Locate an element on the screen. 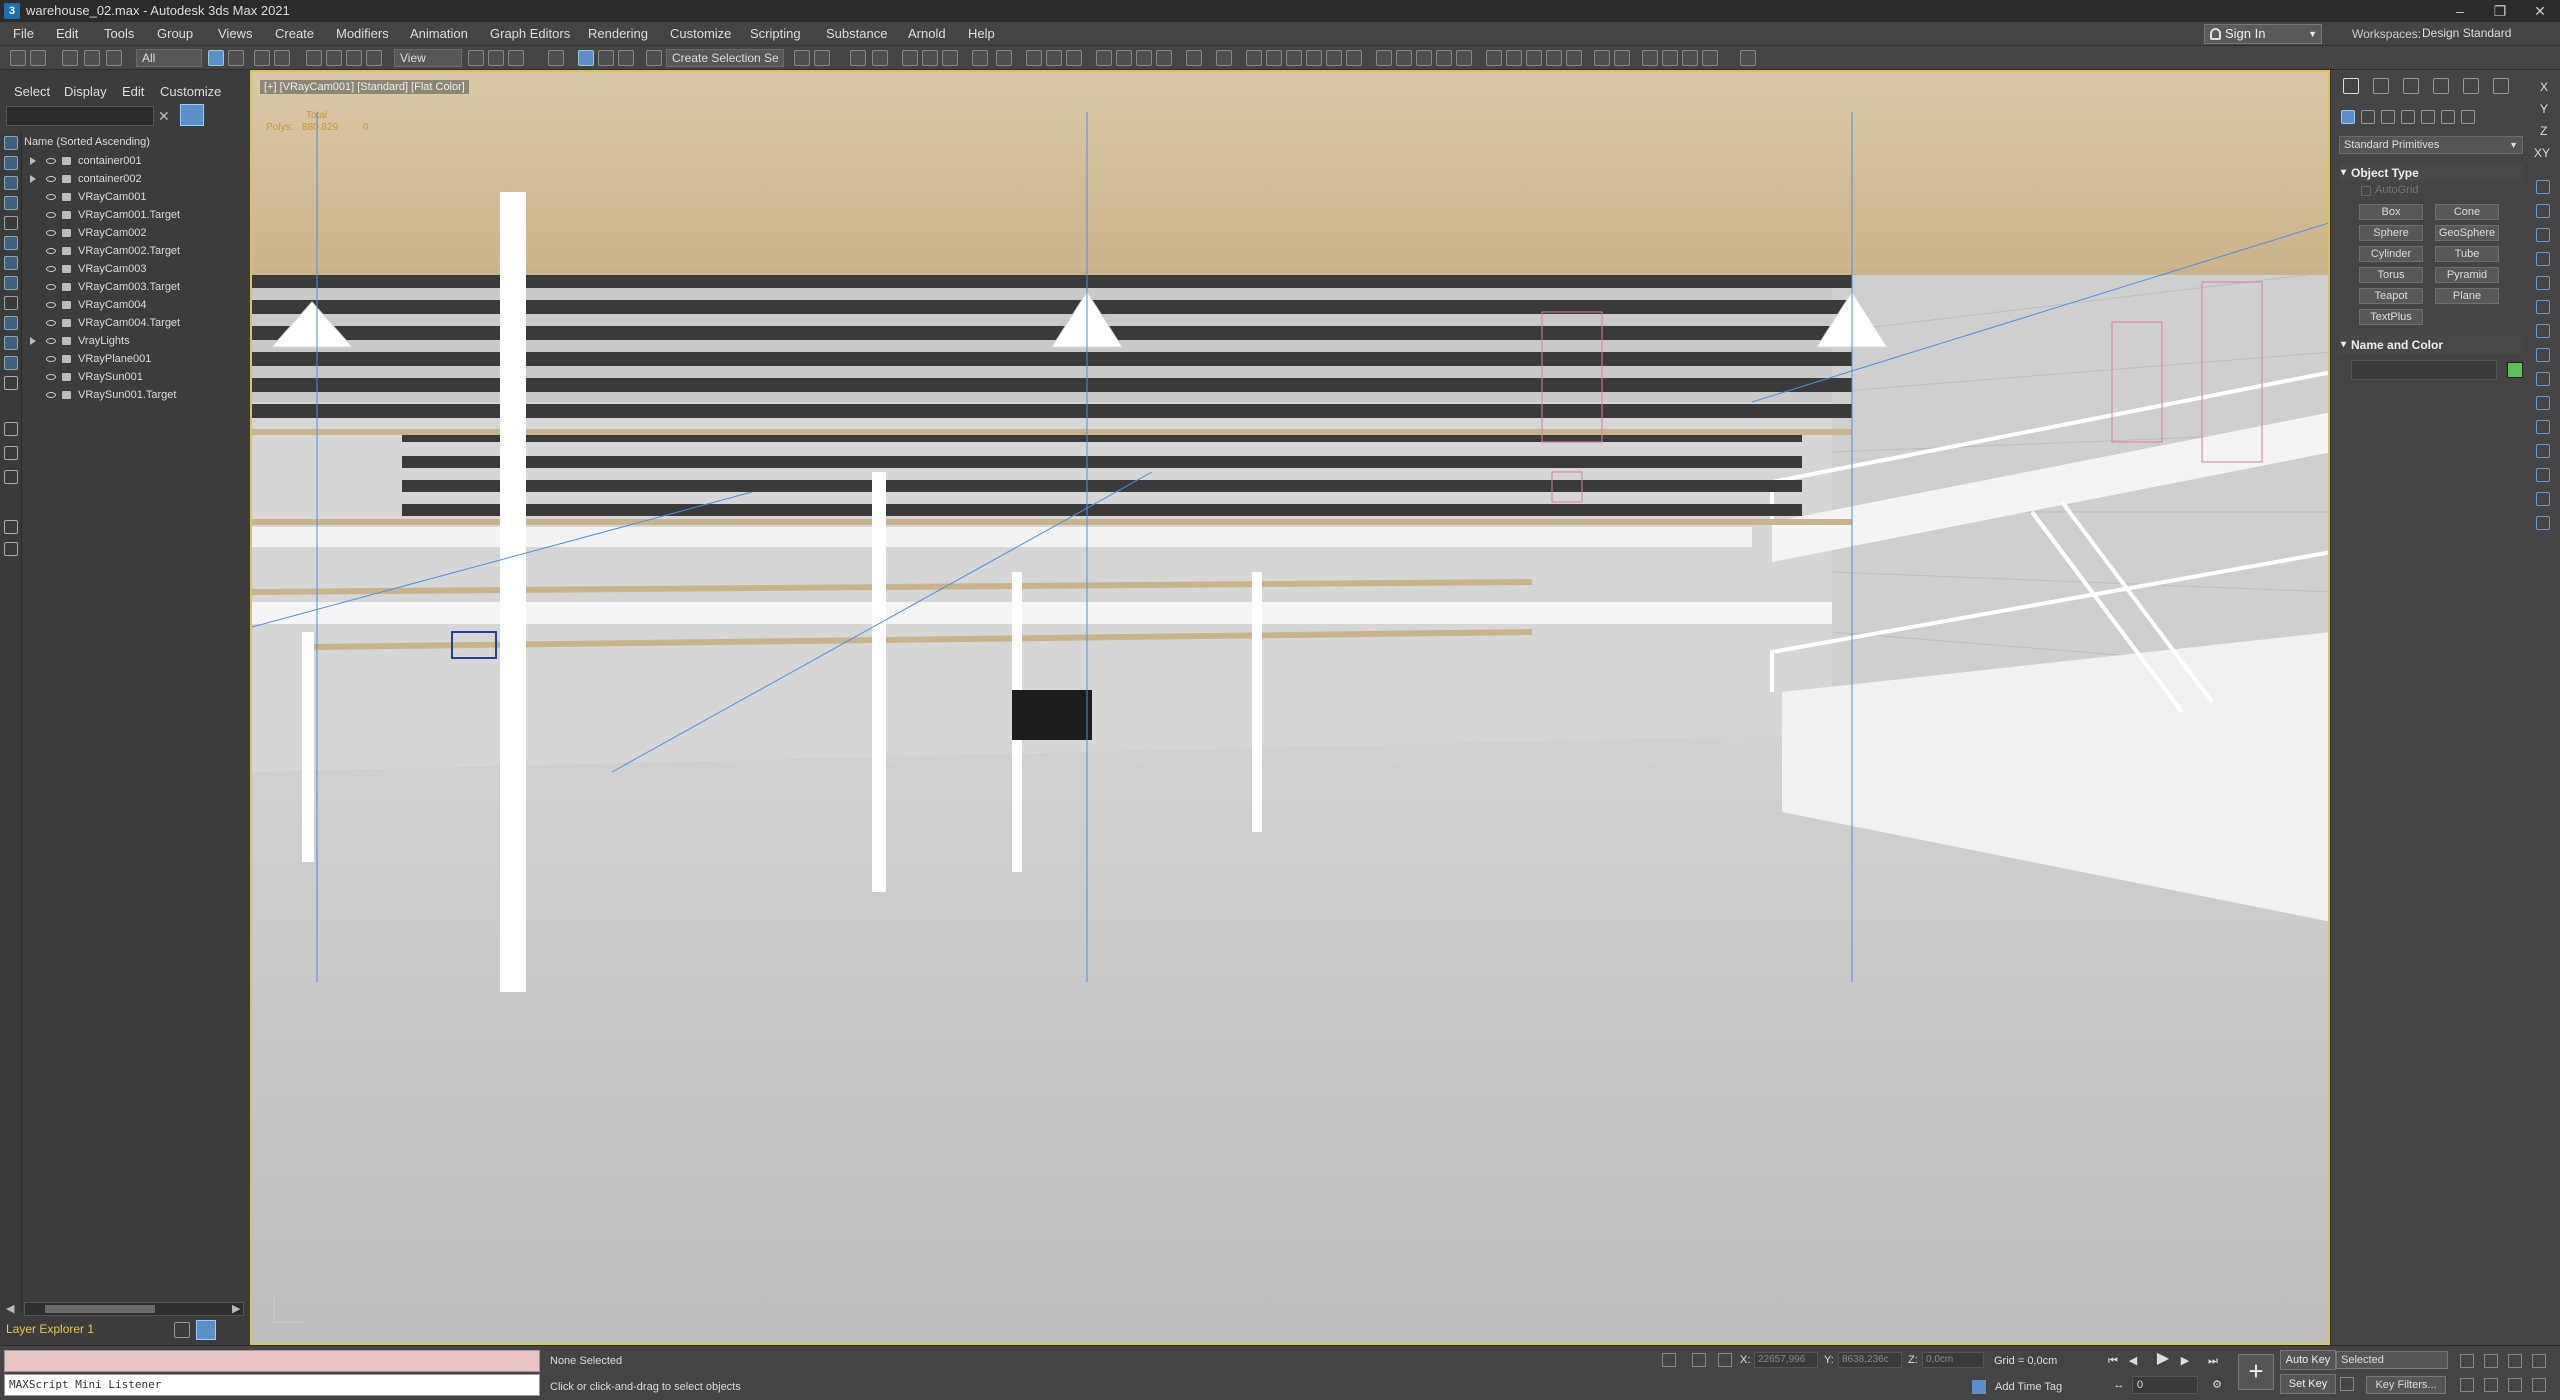 This screenshot has width=2560, height=1400. viewport-label: [+] [VRayCam001] [Standard] [Flat Color] is located at coordinates (364, 87).